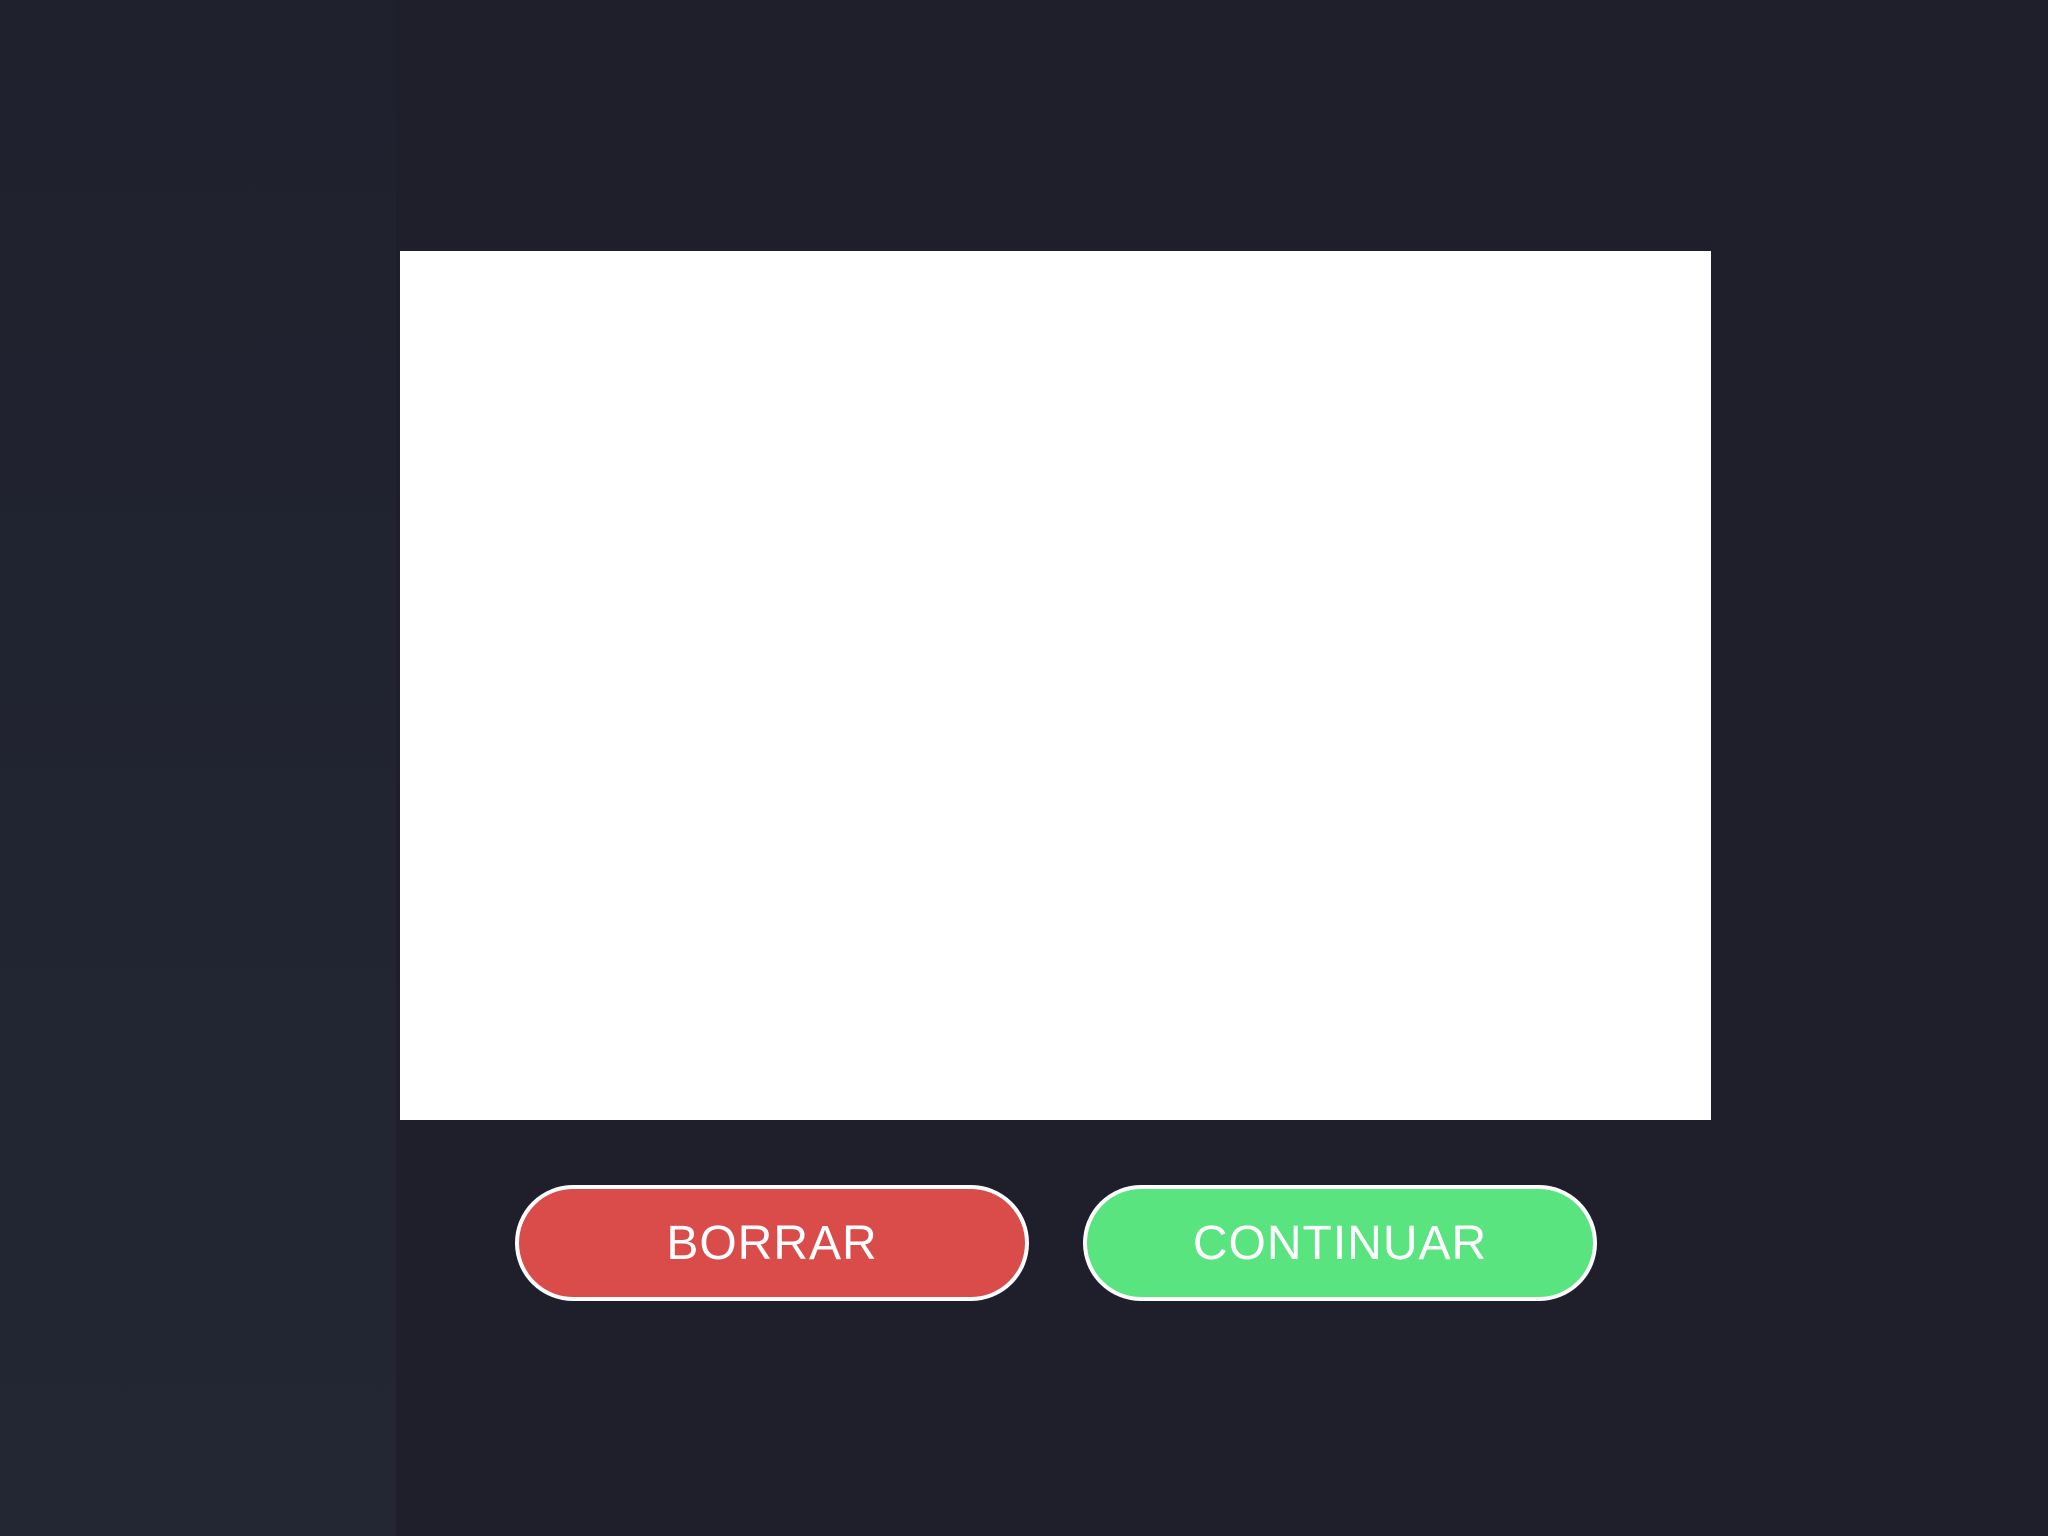 The image size is (2048, 1536). What do you see at coordinates (1340, 1243) in the screenshot?
I see `continue-button: CONTINUAR` at bounding box center [1340, 1243].